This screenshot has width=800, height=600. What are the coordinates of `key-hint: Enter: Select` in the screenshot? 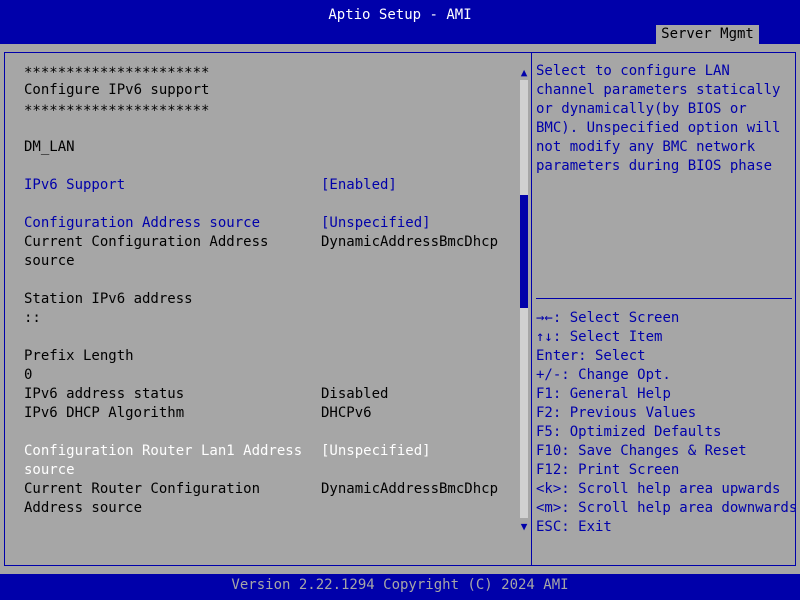 It's located at (591, 356).